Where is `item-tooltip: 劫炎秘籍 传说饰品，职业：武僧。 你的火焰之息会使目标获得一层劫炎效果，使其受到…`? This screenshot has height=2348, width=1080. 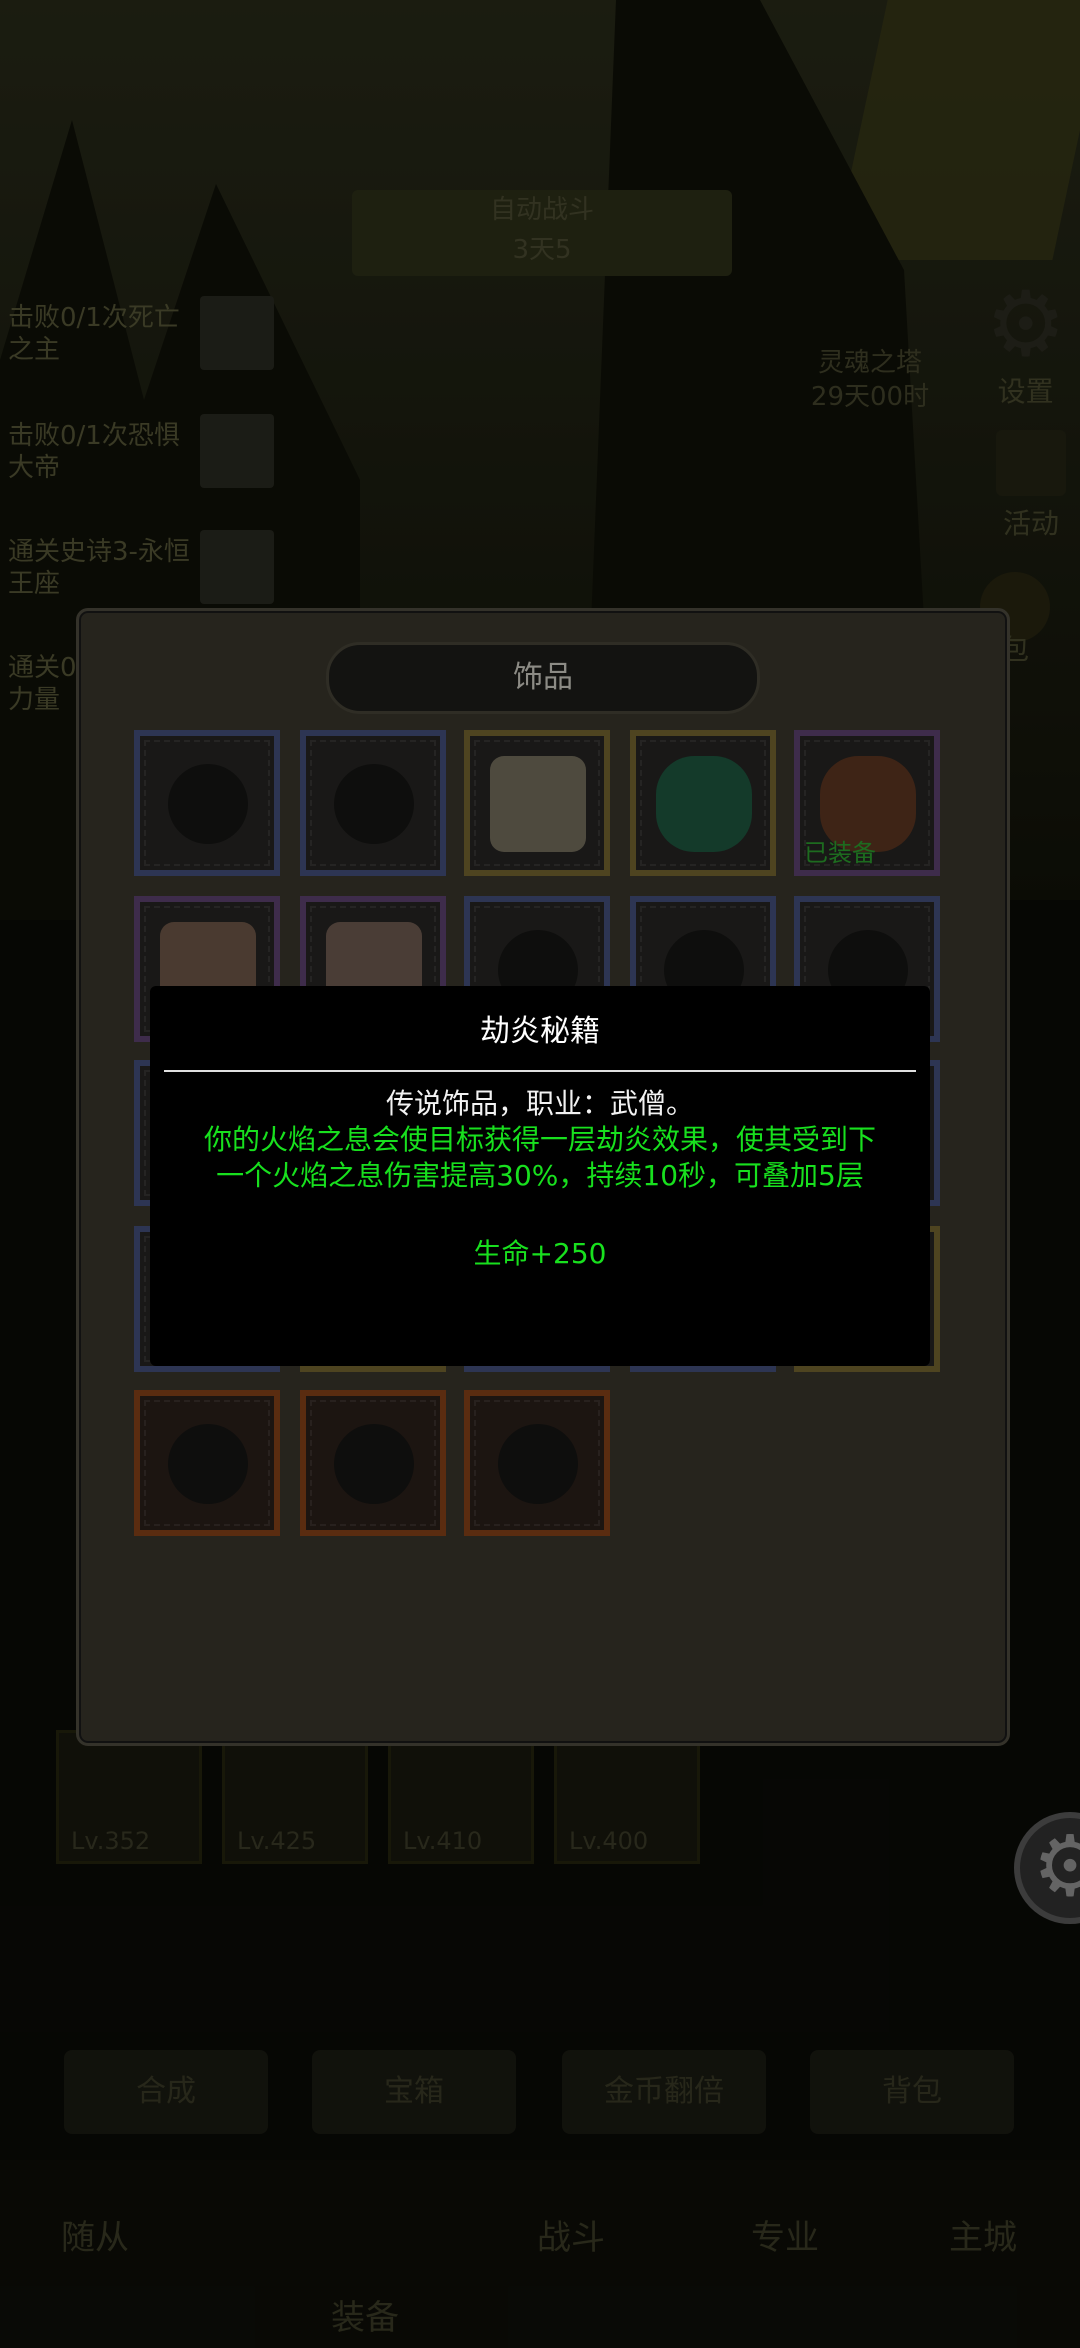
item-tooltip: 劫炎秘籍 传说饰品，职业：武僧。 你的火焰之息会使目标获得一层劫炎效果，使其受到… is located at coordinates (540, 1176).